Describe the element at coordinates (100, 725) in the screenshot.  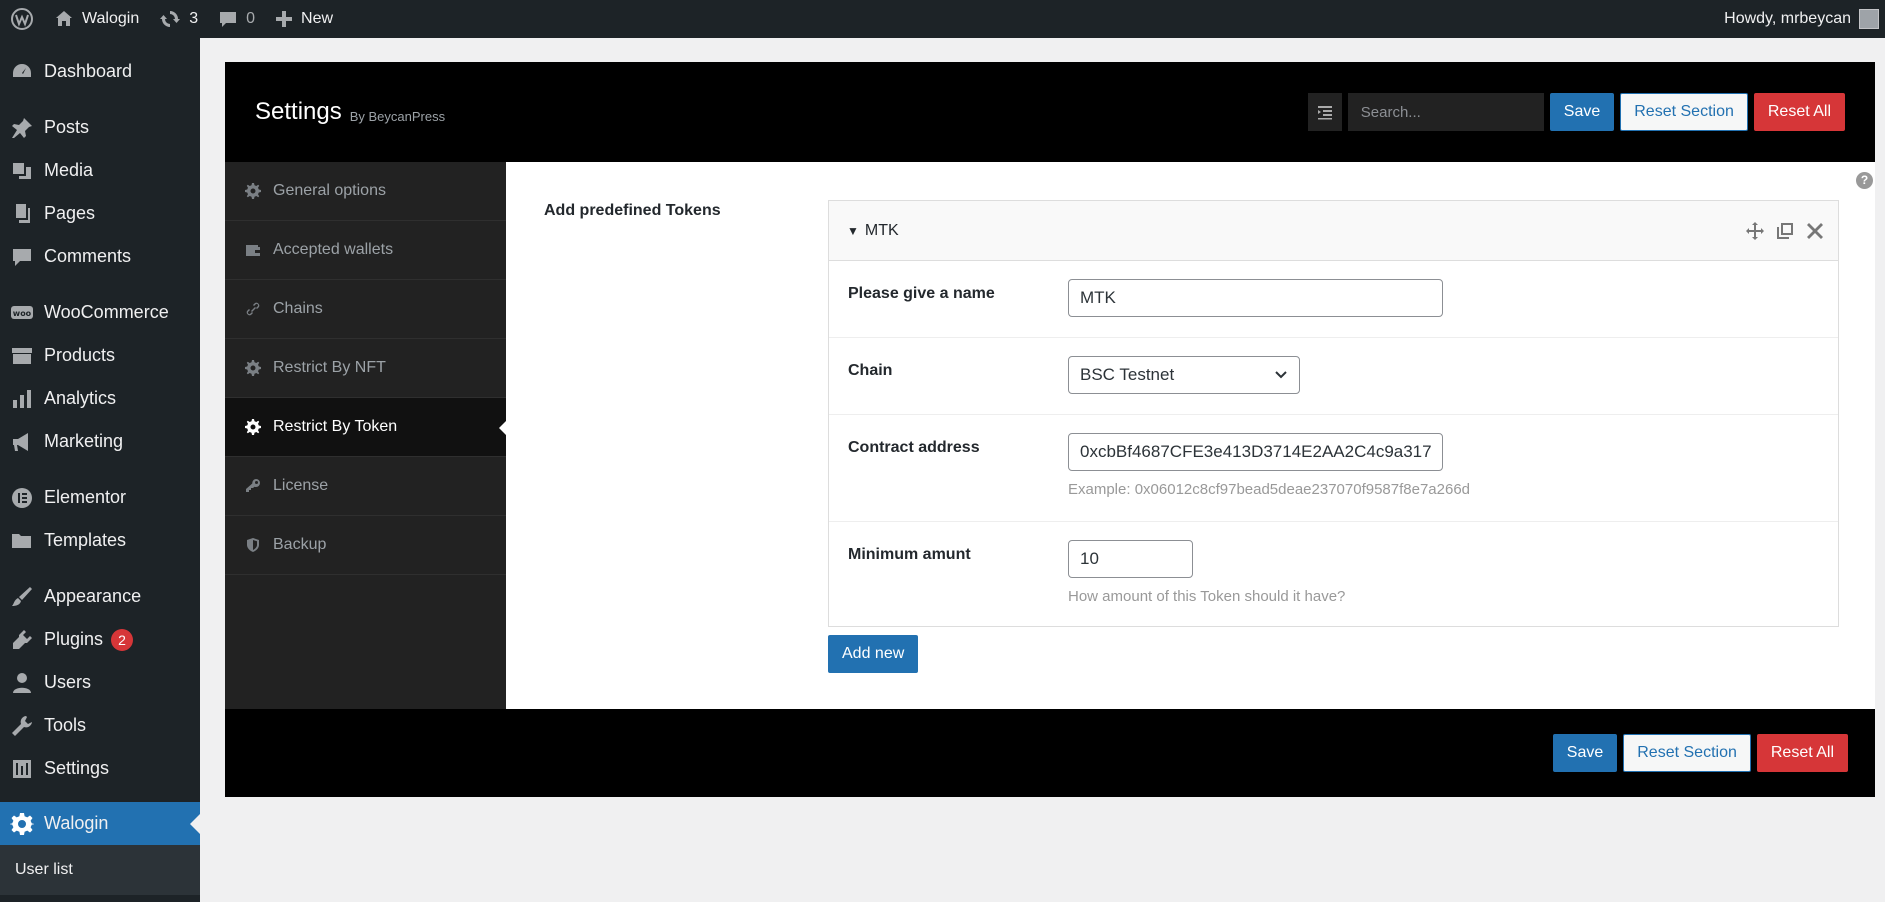
I see `sidebar-item-tools: Tools` at that location.